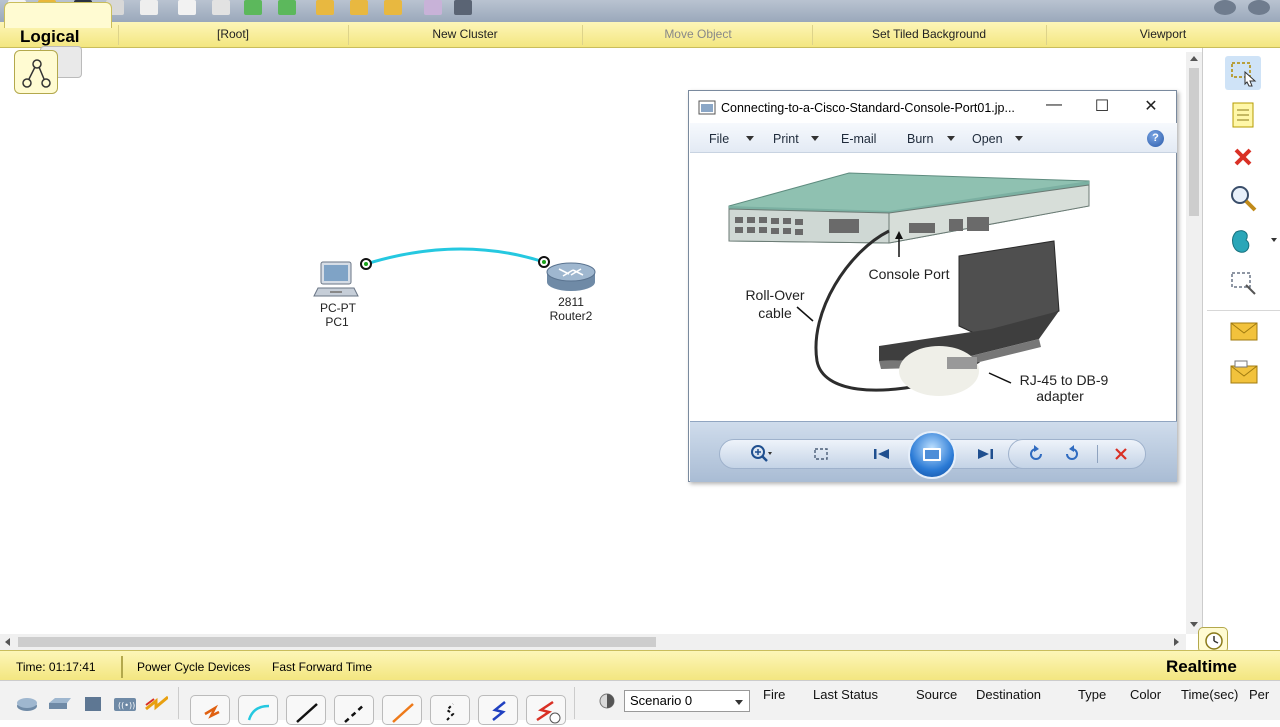 Image resolution: width=1280 pixels, height=727 pixels. Describe the element at coordinates (94, 704) in the screenshot. I see `hubs-category-icon` at that location.